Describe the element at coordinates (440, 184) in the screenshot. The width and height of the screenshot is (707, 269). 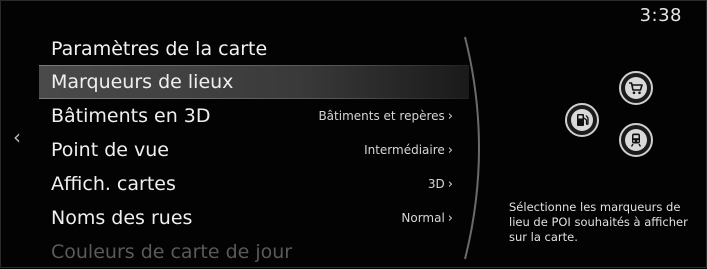
I see `menu-item-value: 3D ›` at that location.